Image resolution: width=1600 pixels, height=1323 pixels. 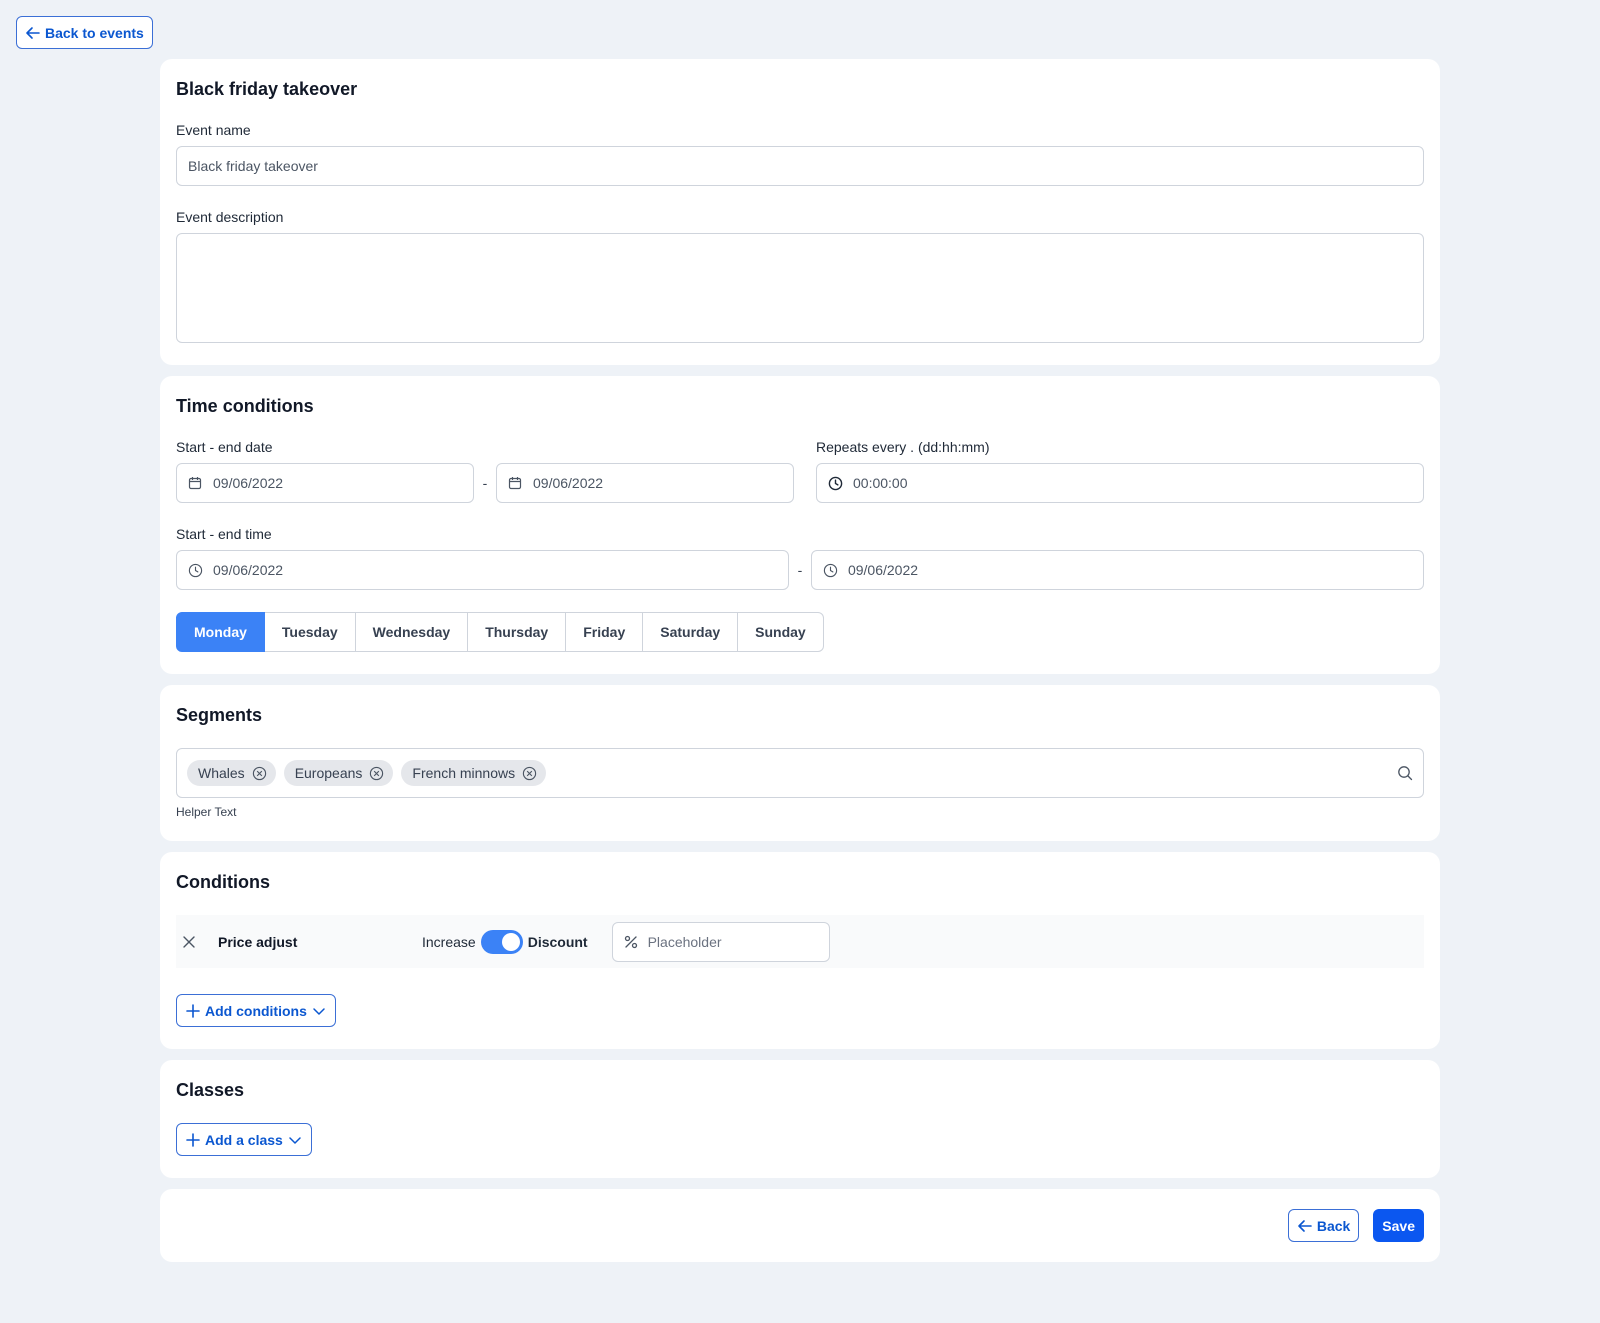 What do you see at coordinates (223, 882) in the screenshot?
I see `conditions-title: Conditions` at bounding box center [223, 882].